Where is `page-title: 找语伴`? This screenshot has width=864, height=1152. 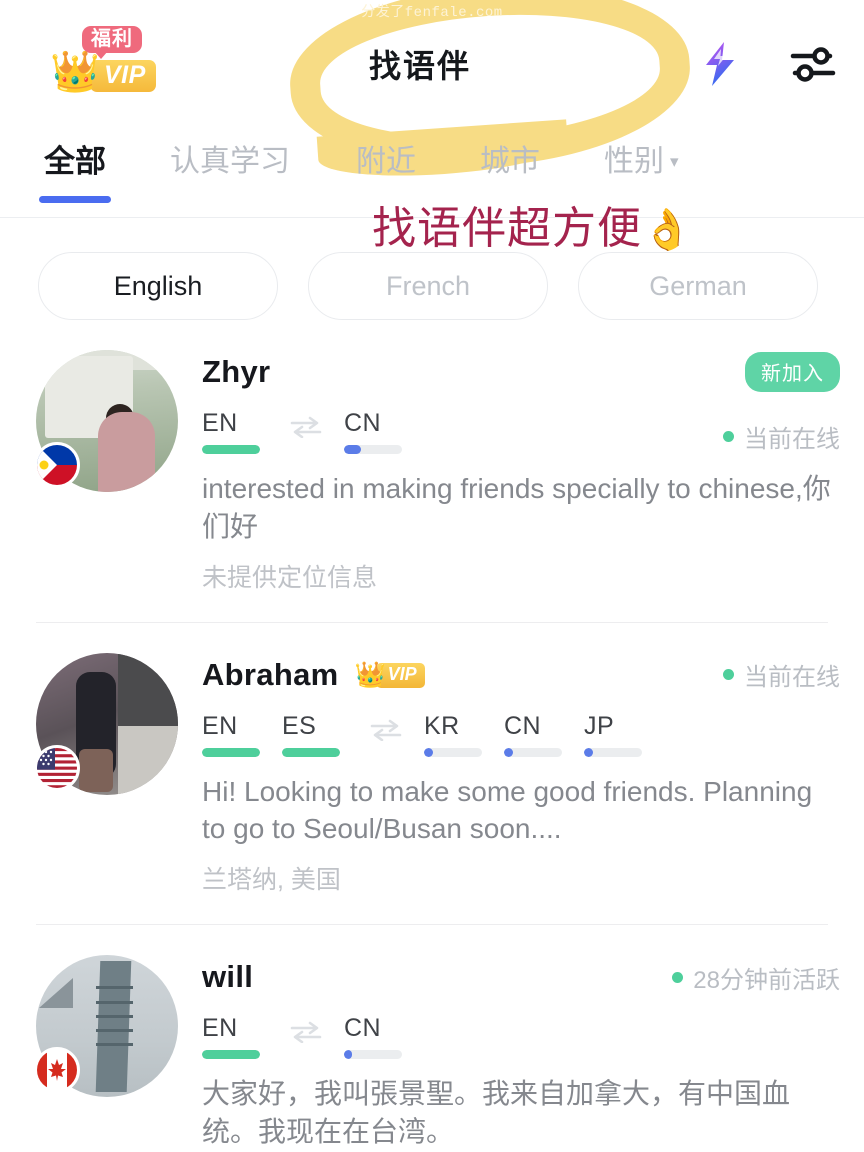 page-title: 找语伴 is located at coordinates (419, 66).